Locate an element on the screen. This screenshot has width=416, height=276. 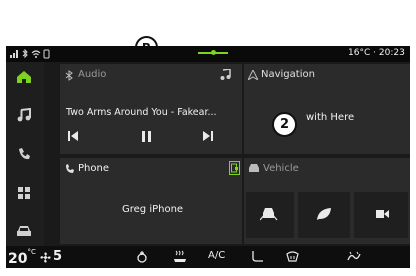
sidebar-item-phone is located at coordinates (24, 154).